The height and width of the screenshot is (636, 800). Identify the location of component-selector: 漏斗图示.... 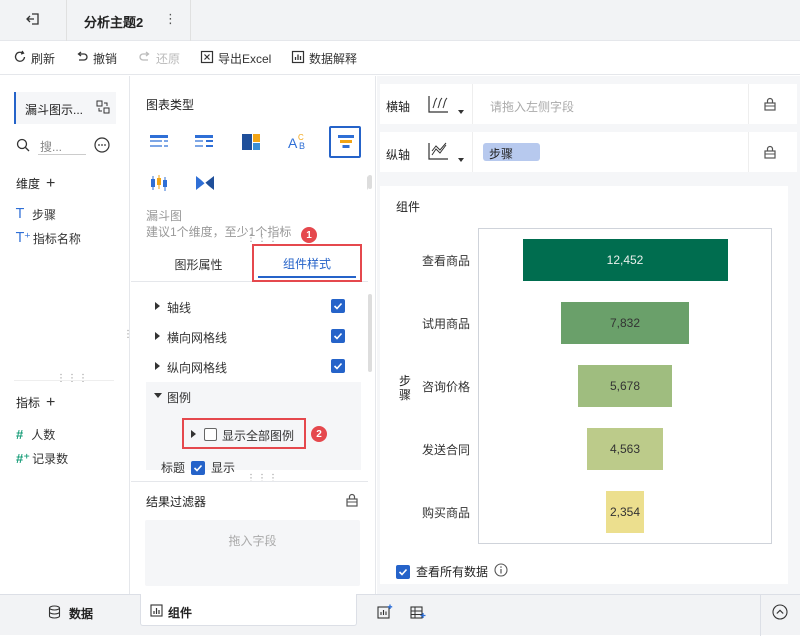
(65, 108).